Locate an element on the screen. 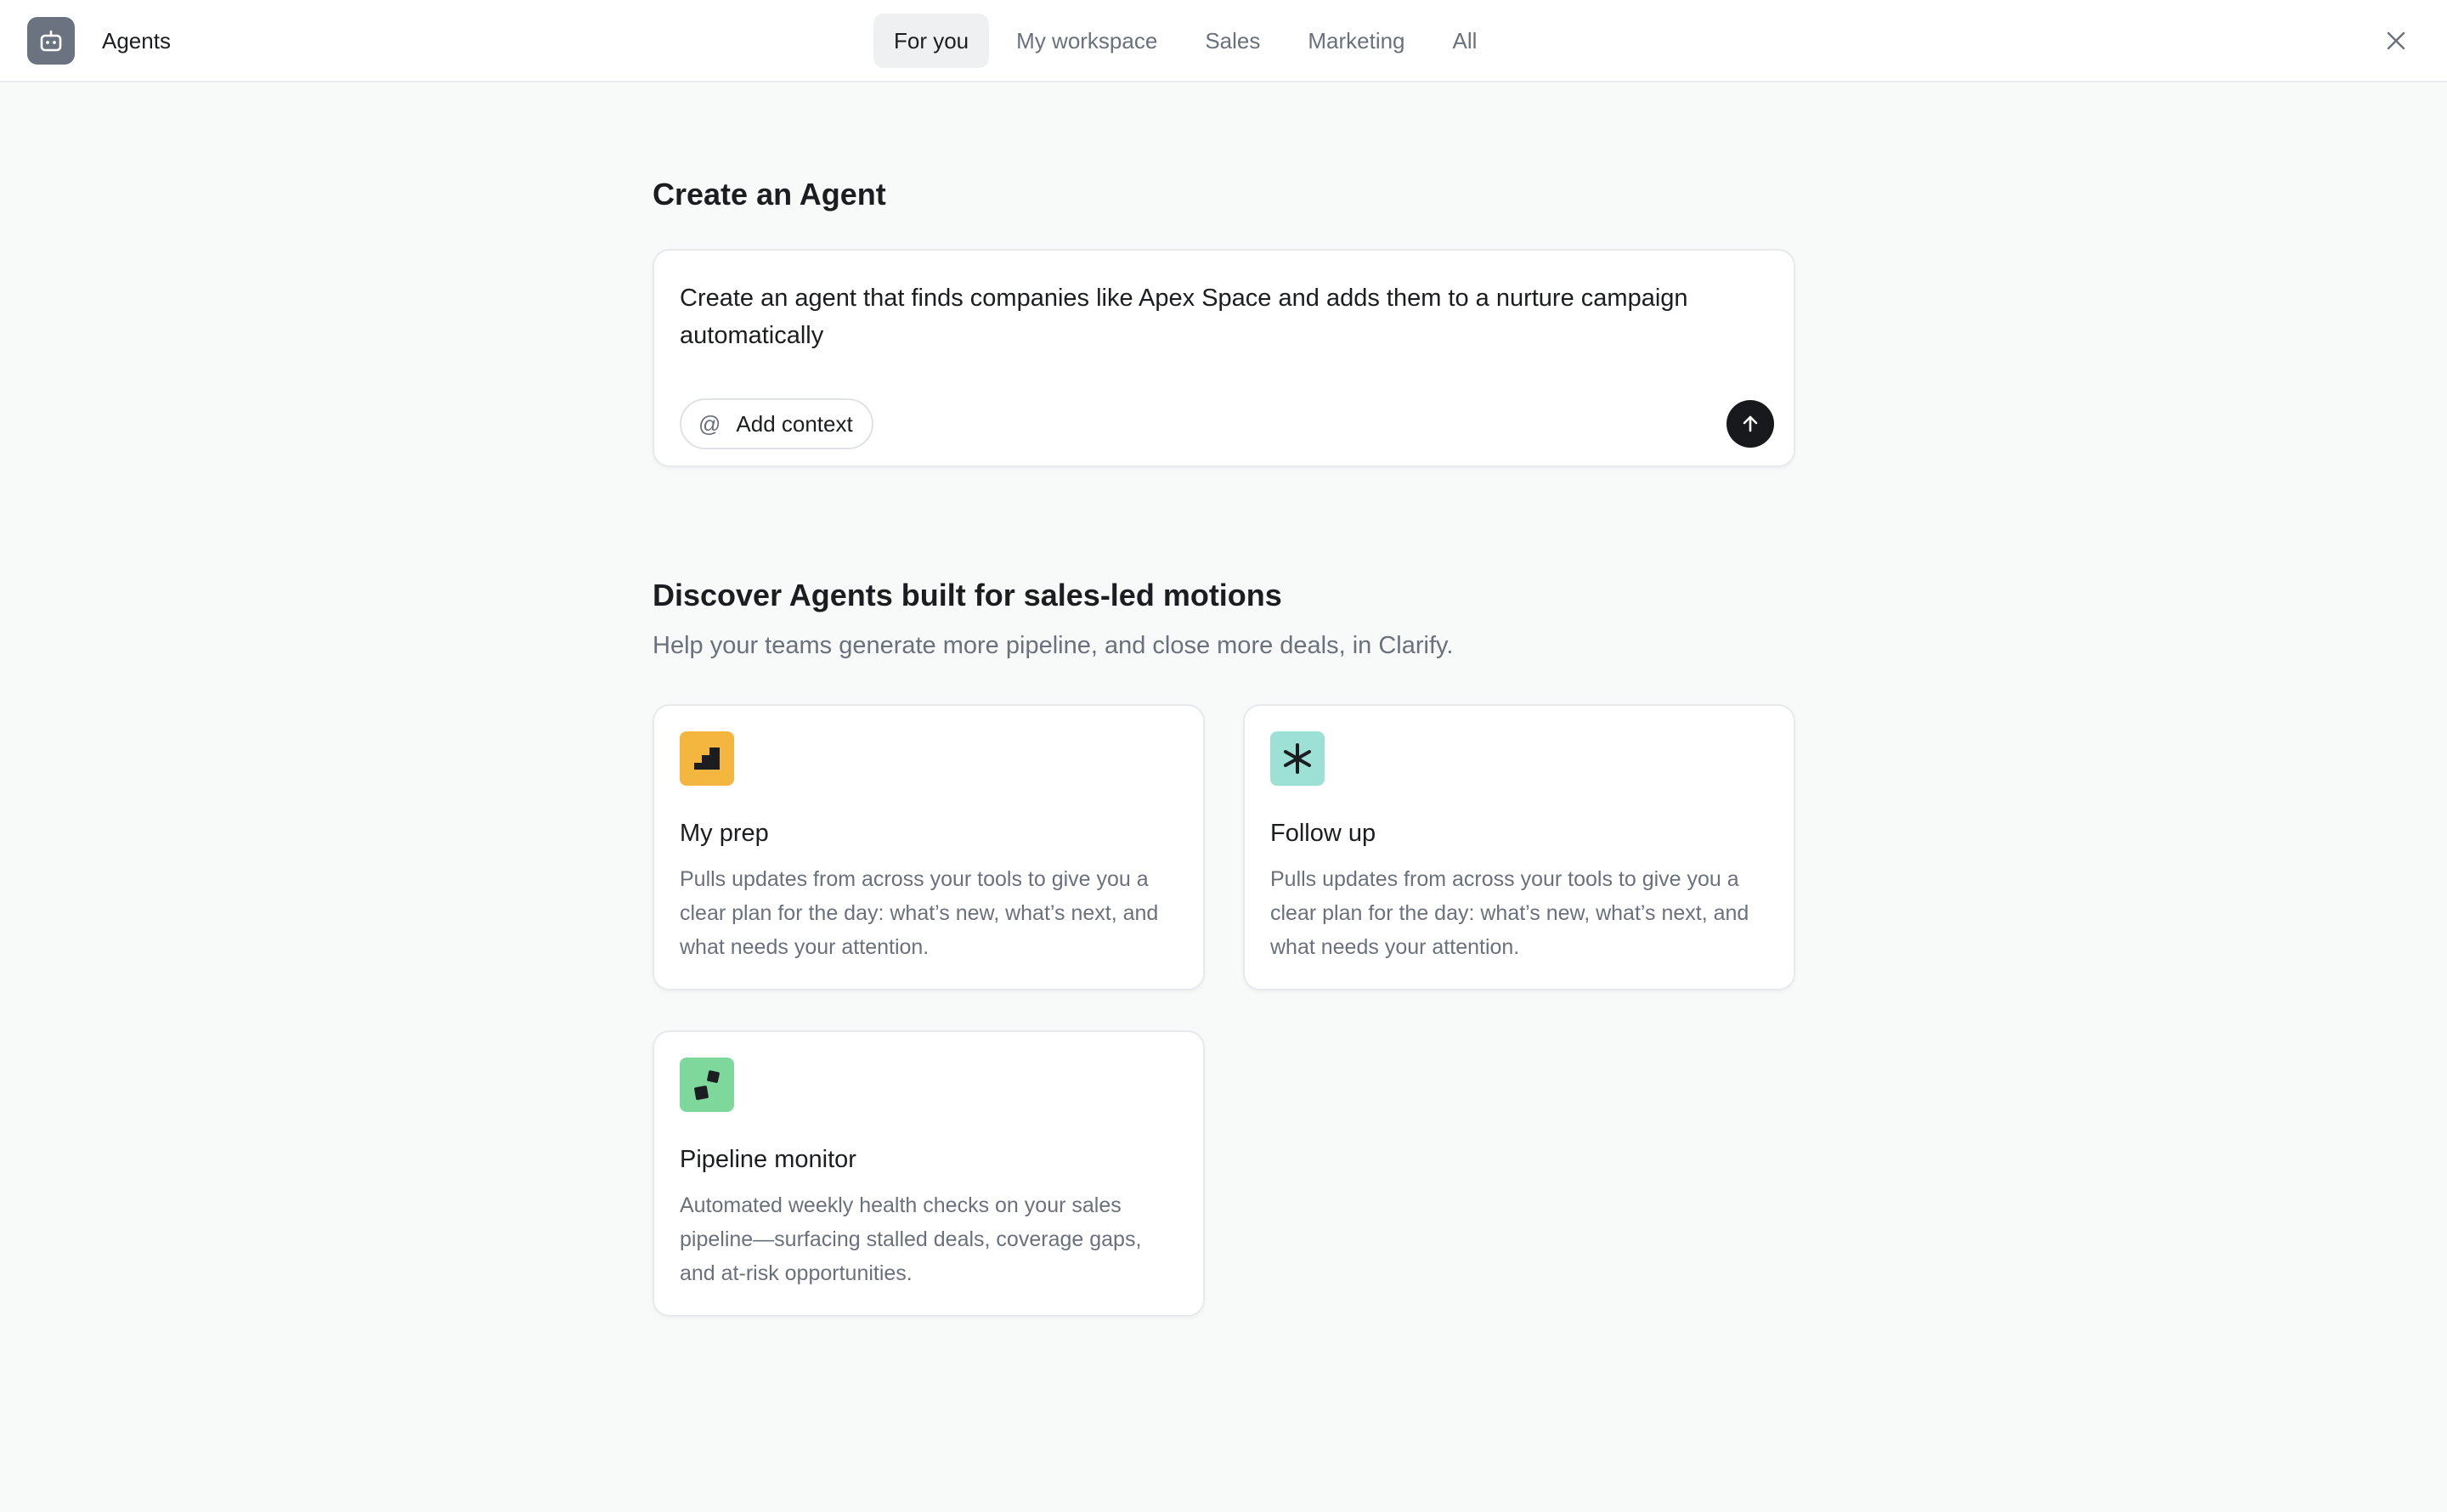 The image size is (2447, 1512). tab-sales: Sales is located at coordinates (1232, 41).